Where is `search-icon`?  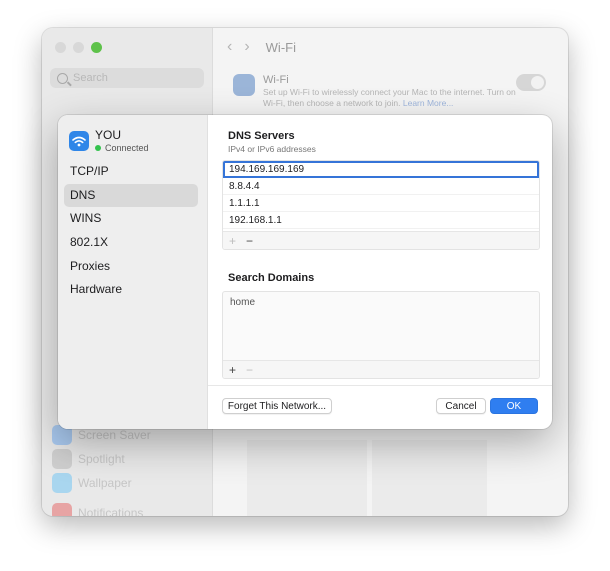 search-icon is located at coordinates (62, 78).